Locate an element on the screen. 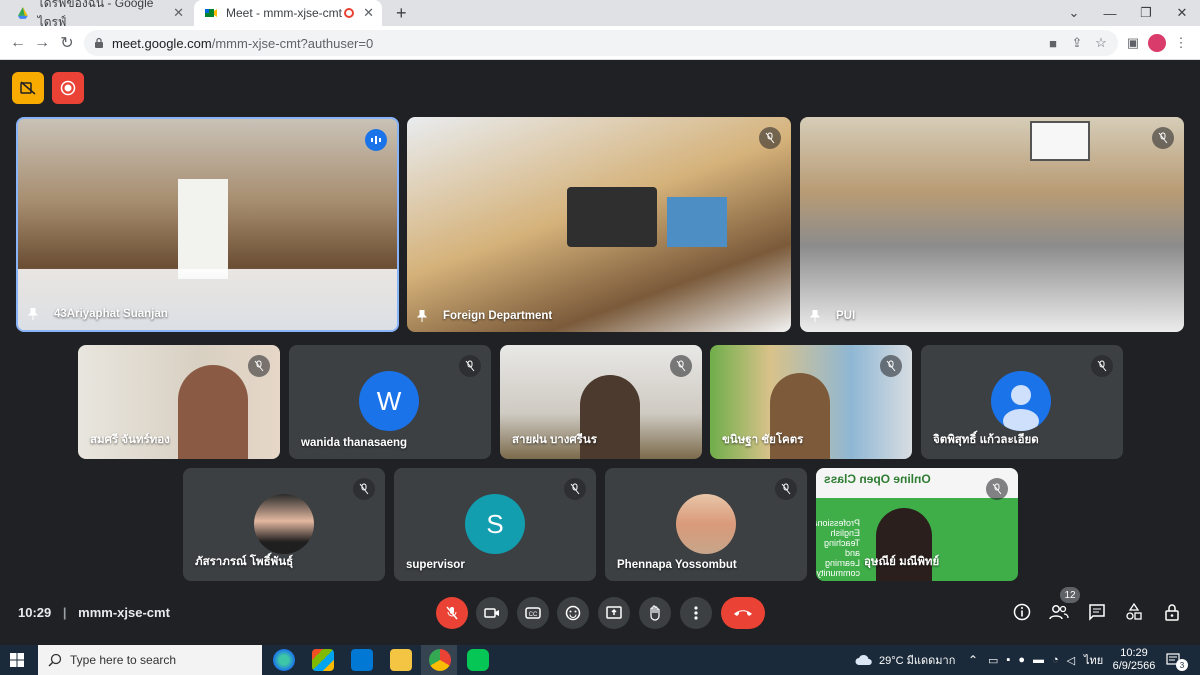  volume-icon: ◁ is located at coordinates (1071, 660).